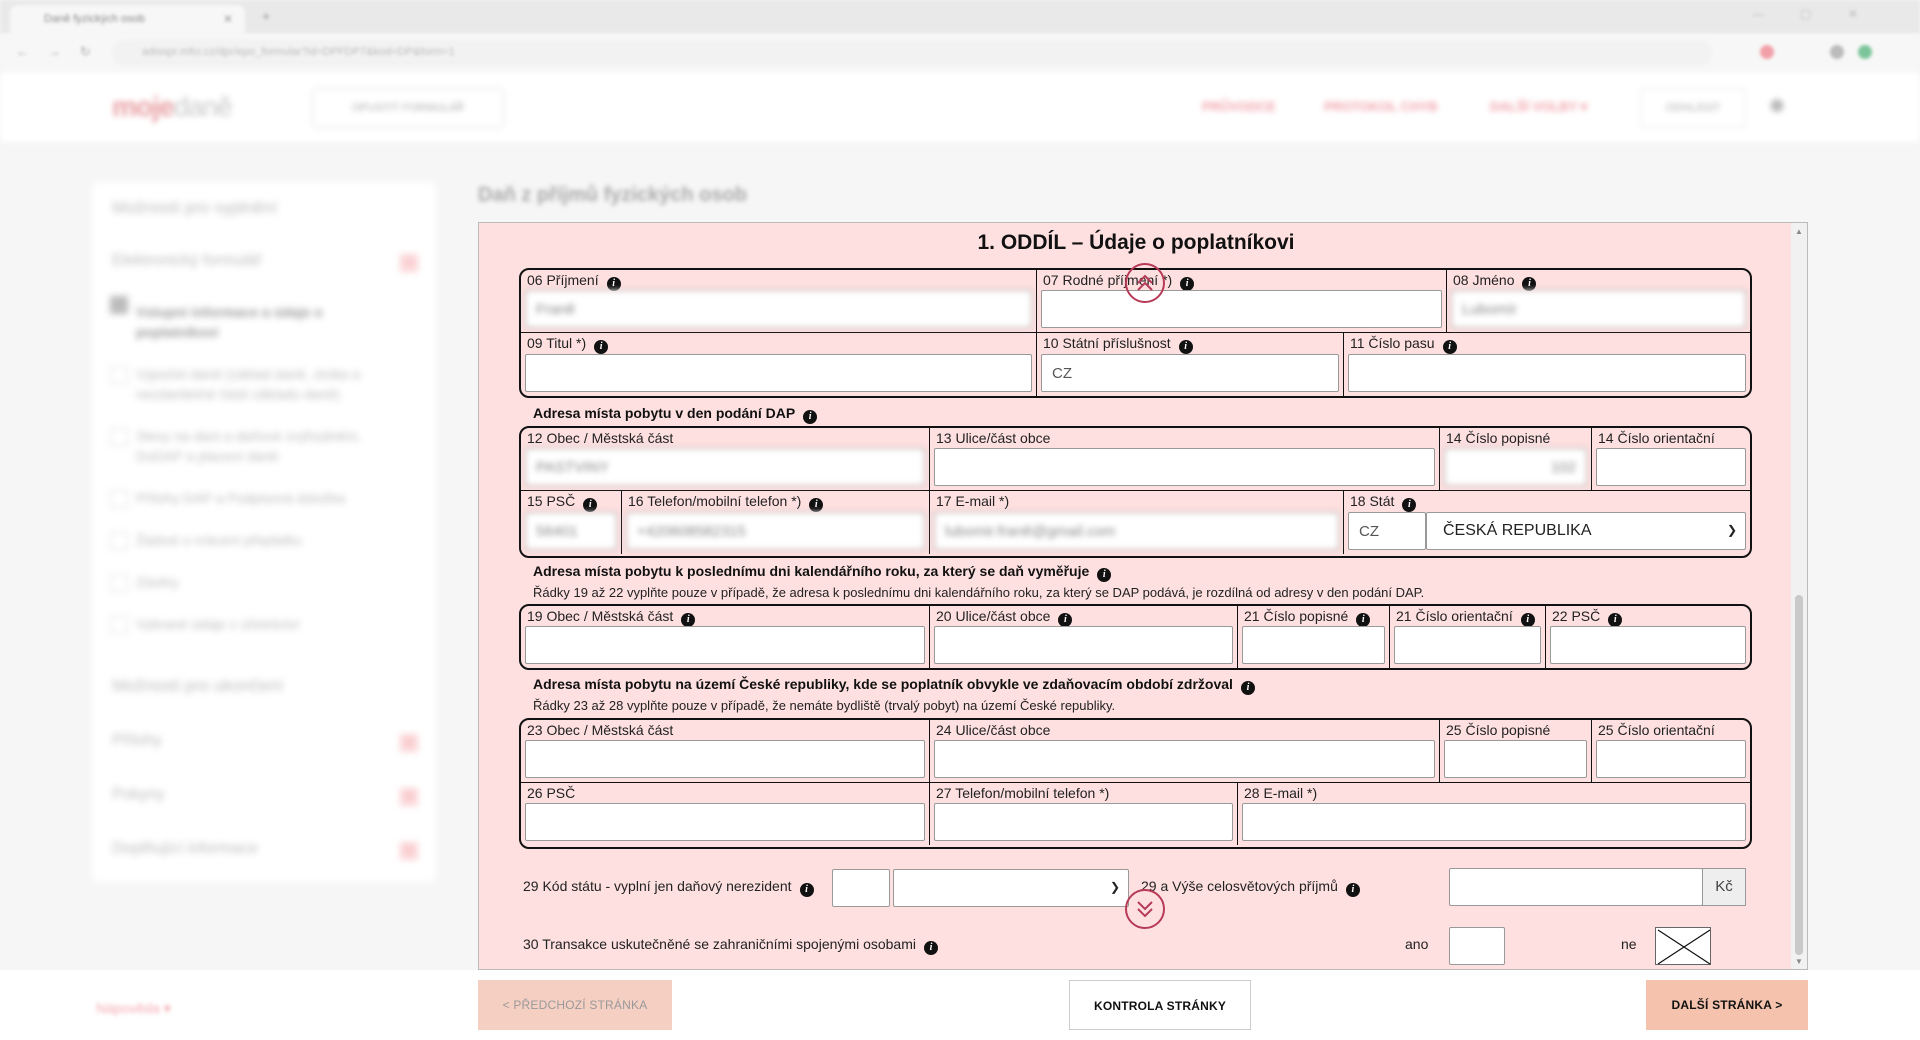 The width and height of the screenshot is (1920, 1040). I want to click on sidebar-item-conclusions: Závěry, so click(271, 582).